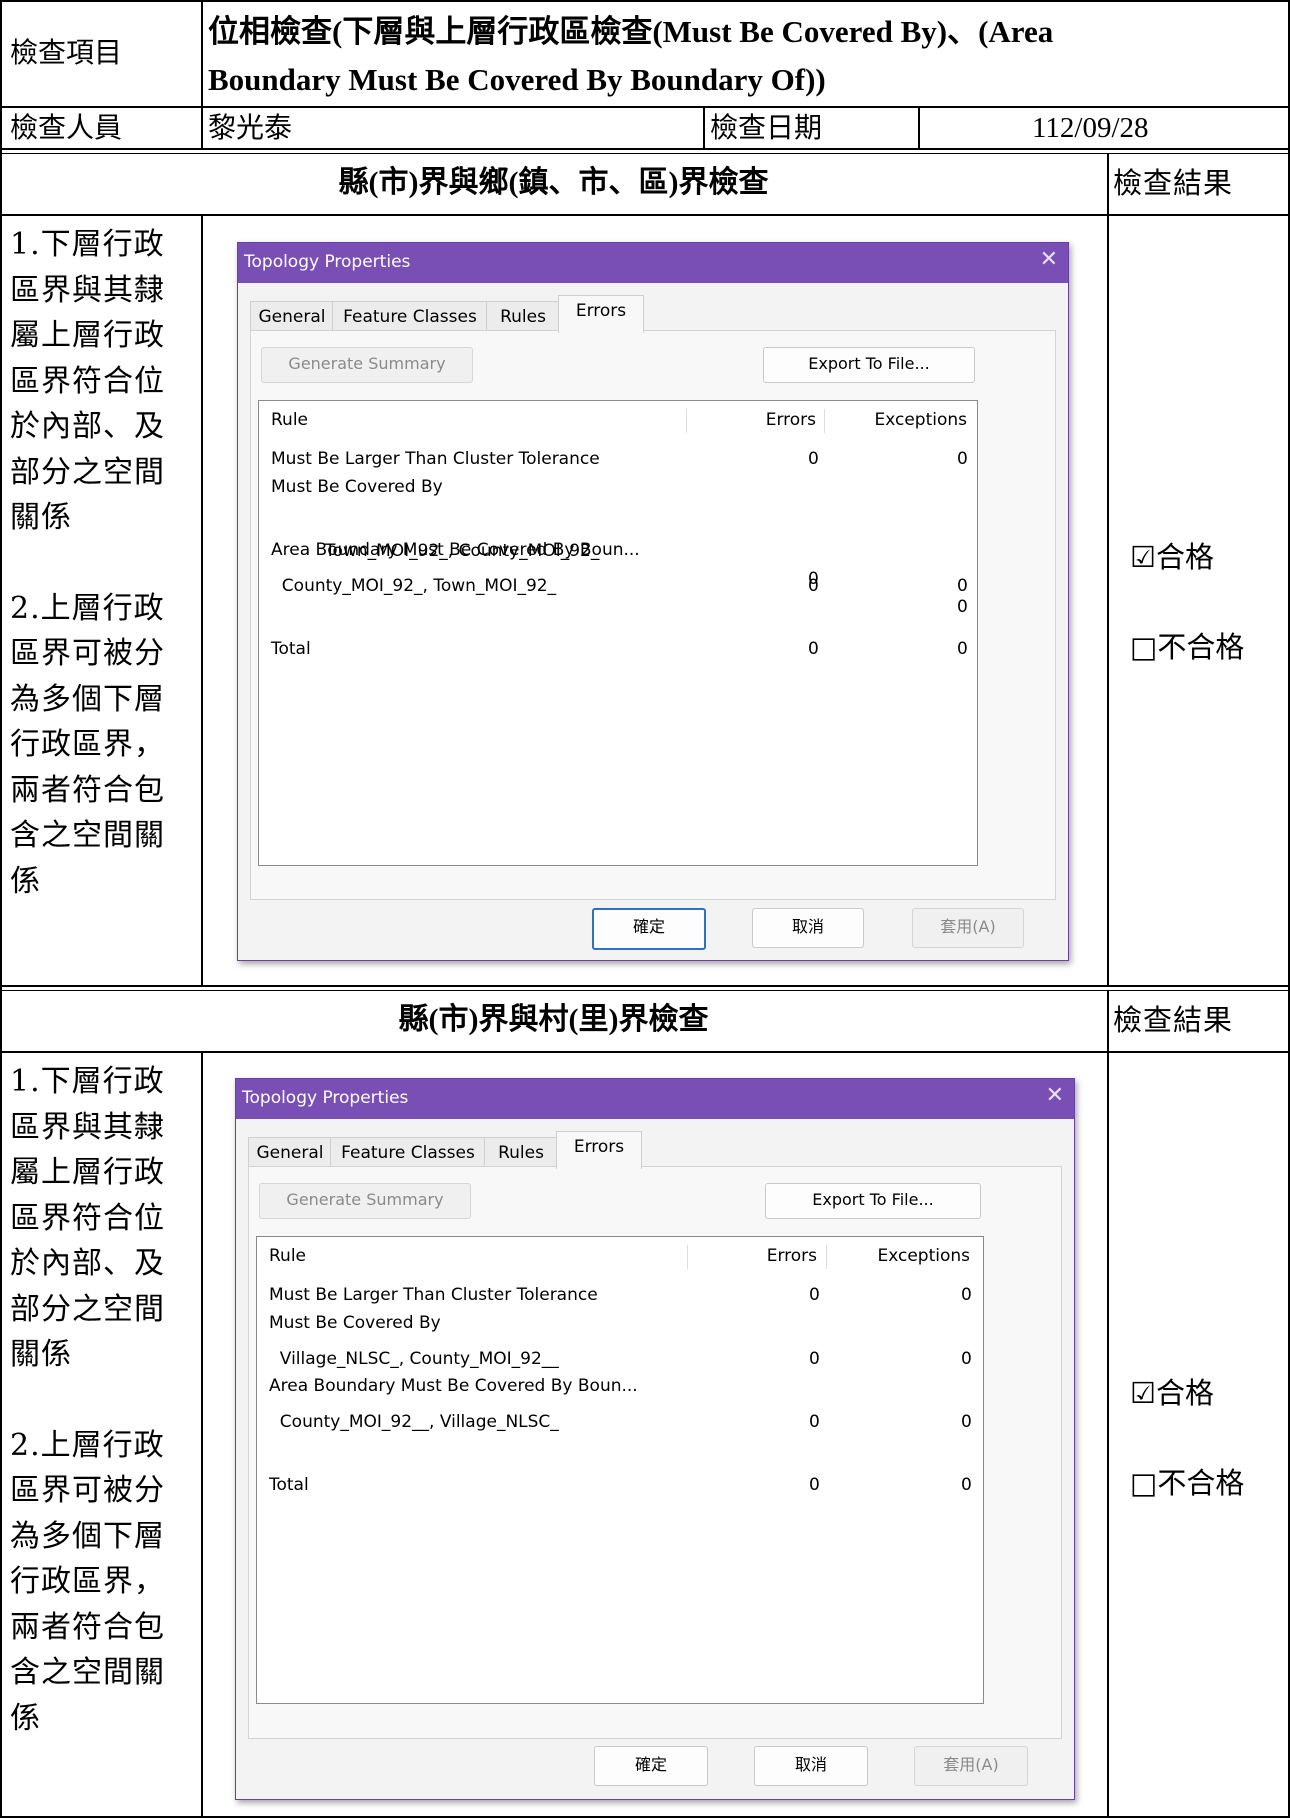 The height and width of the screenshot is (1818, 1290). Describe the element at coordinates (645, 1) in the screenshot. I see `table-border-top` at that location.